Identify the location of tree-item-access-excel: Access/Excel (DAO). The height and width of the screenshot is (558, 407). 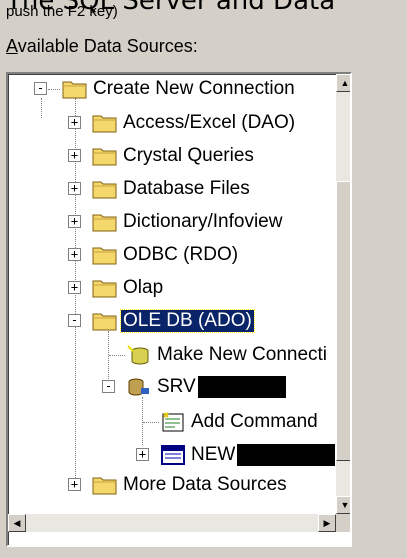
(194, 123).